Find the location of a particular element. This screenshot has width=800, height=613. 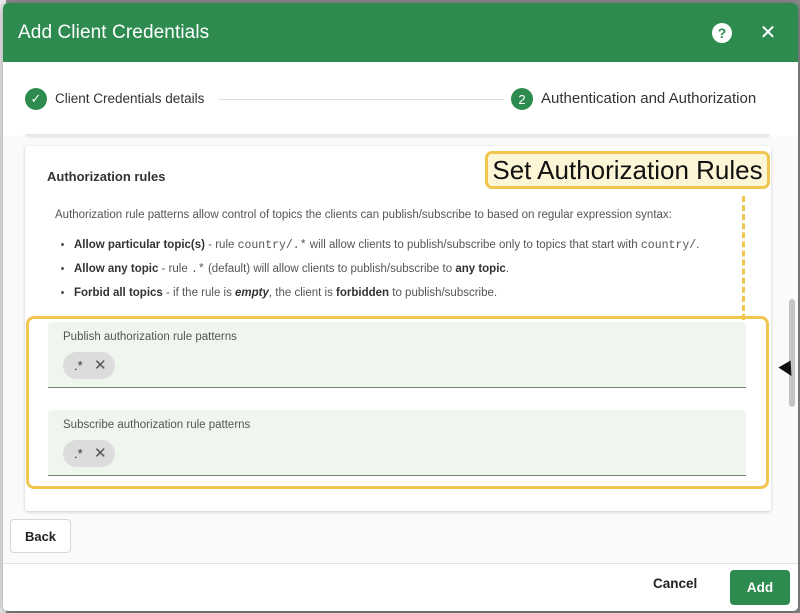

publish-patterns-field: Publish authorization rule patterns .* ✕ is located at coordinates (397, 355).